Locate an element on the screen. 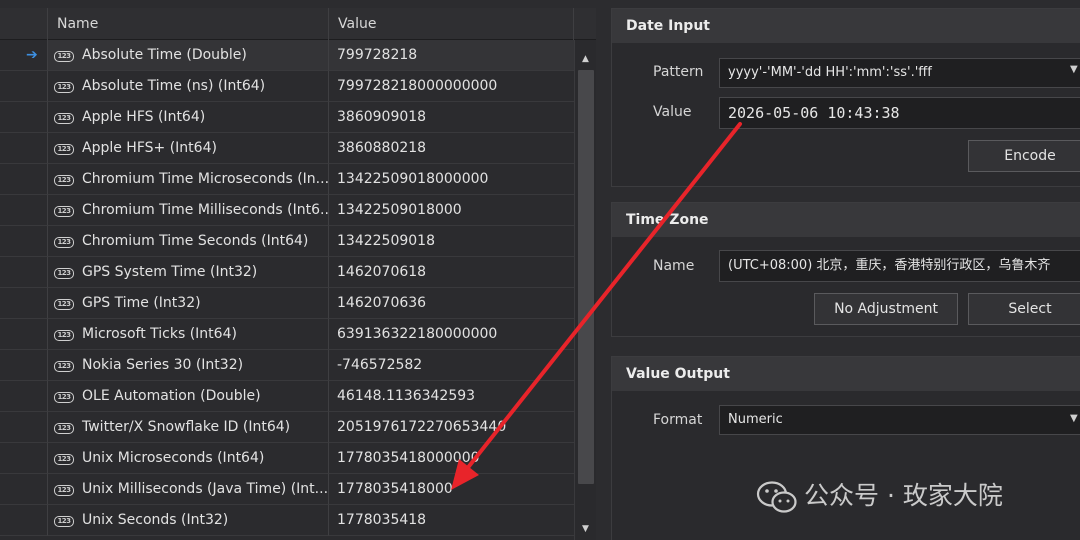  pattern-dropdown: yyyy'-'MM'-'dd HH':'mm':'ss'.'fff is located at coordinates (899, 73).